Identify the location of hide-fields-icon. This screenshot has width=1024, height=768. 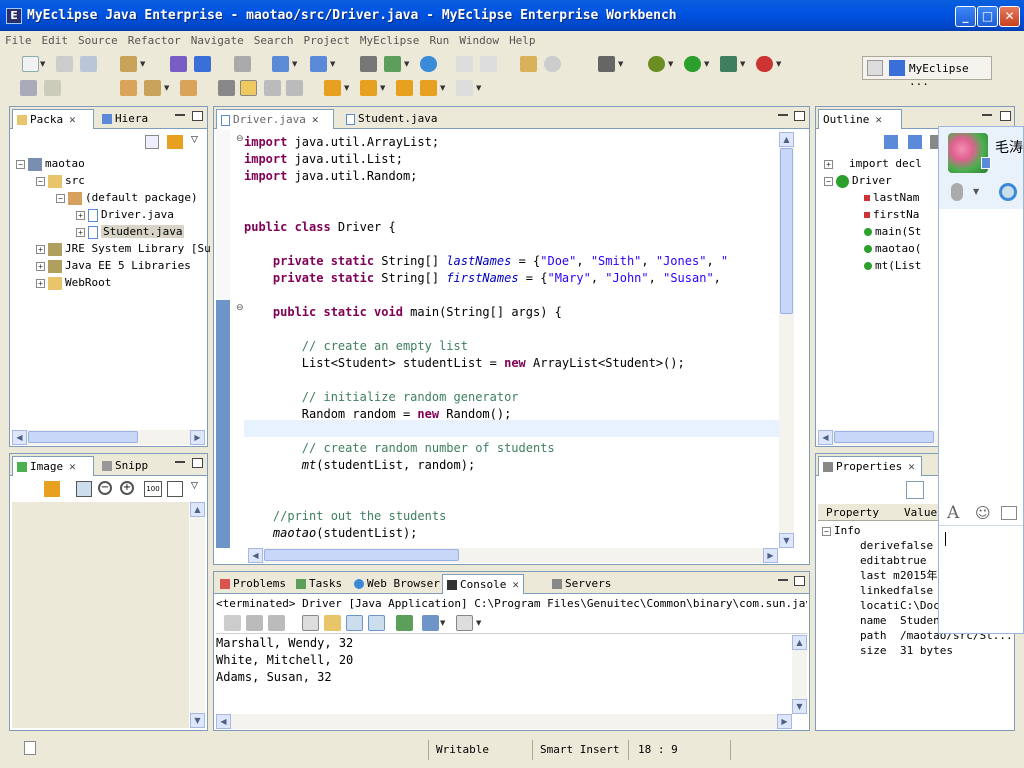
(915, 142).